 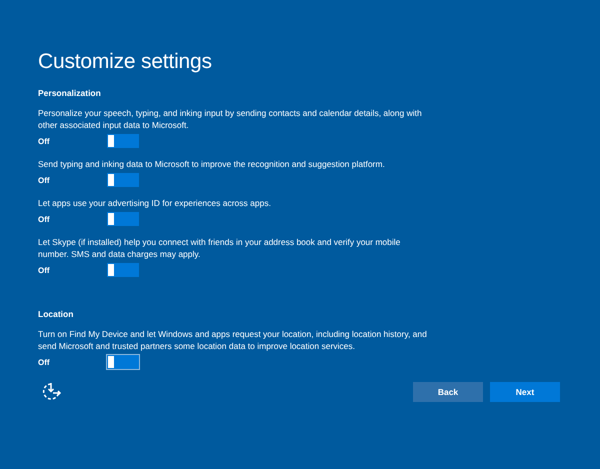 I want to click on section-heading: Location, so click(x=56, y=314).